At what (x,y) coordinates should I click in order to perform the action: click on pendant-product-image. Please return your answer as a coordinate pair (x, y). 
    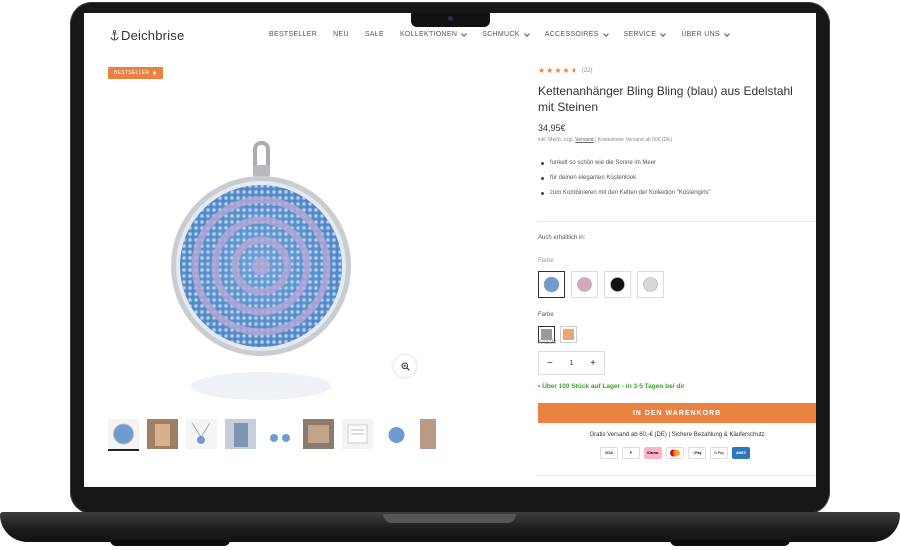
    Looking at the image, I should click on (261, 270).